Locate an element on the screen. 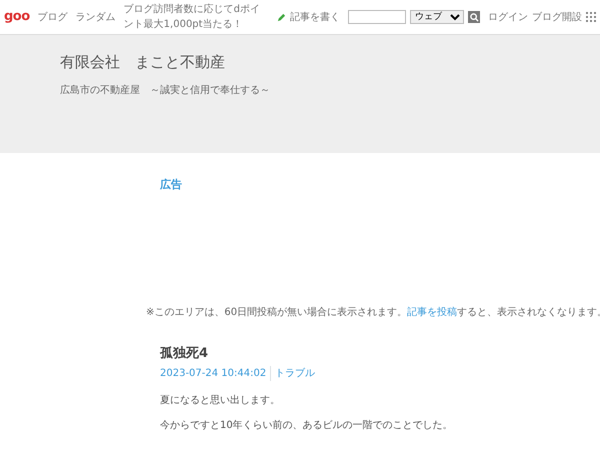  nav-link: ブログ is located at coordinates (53, 17).